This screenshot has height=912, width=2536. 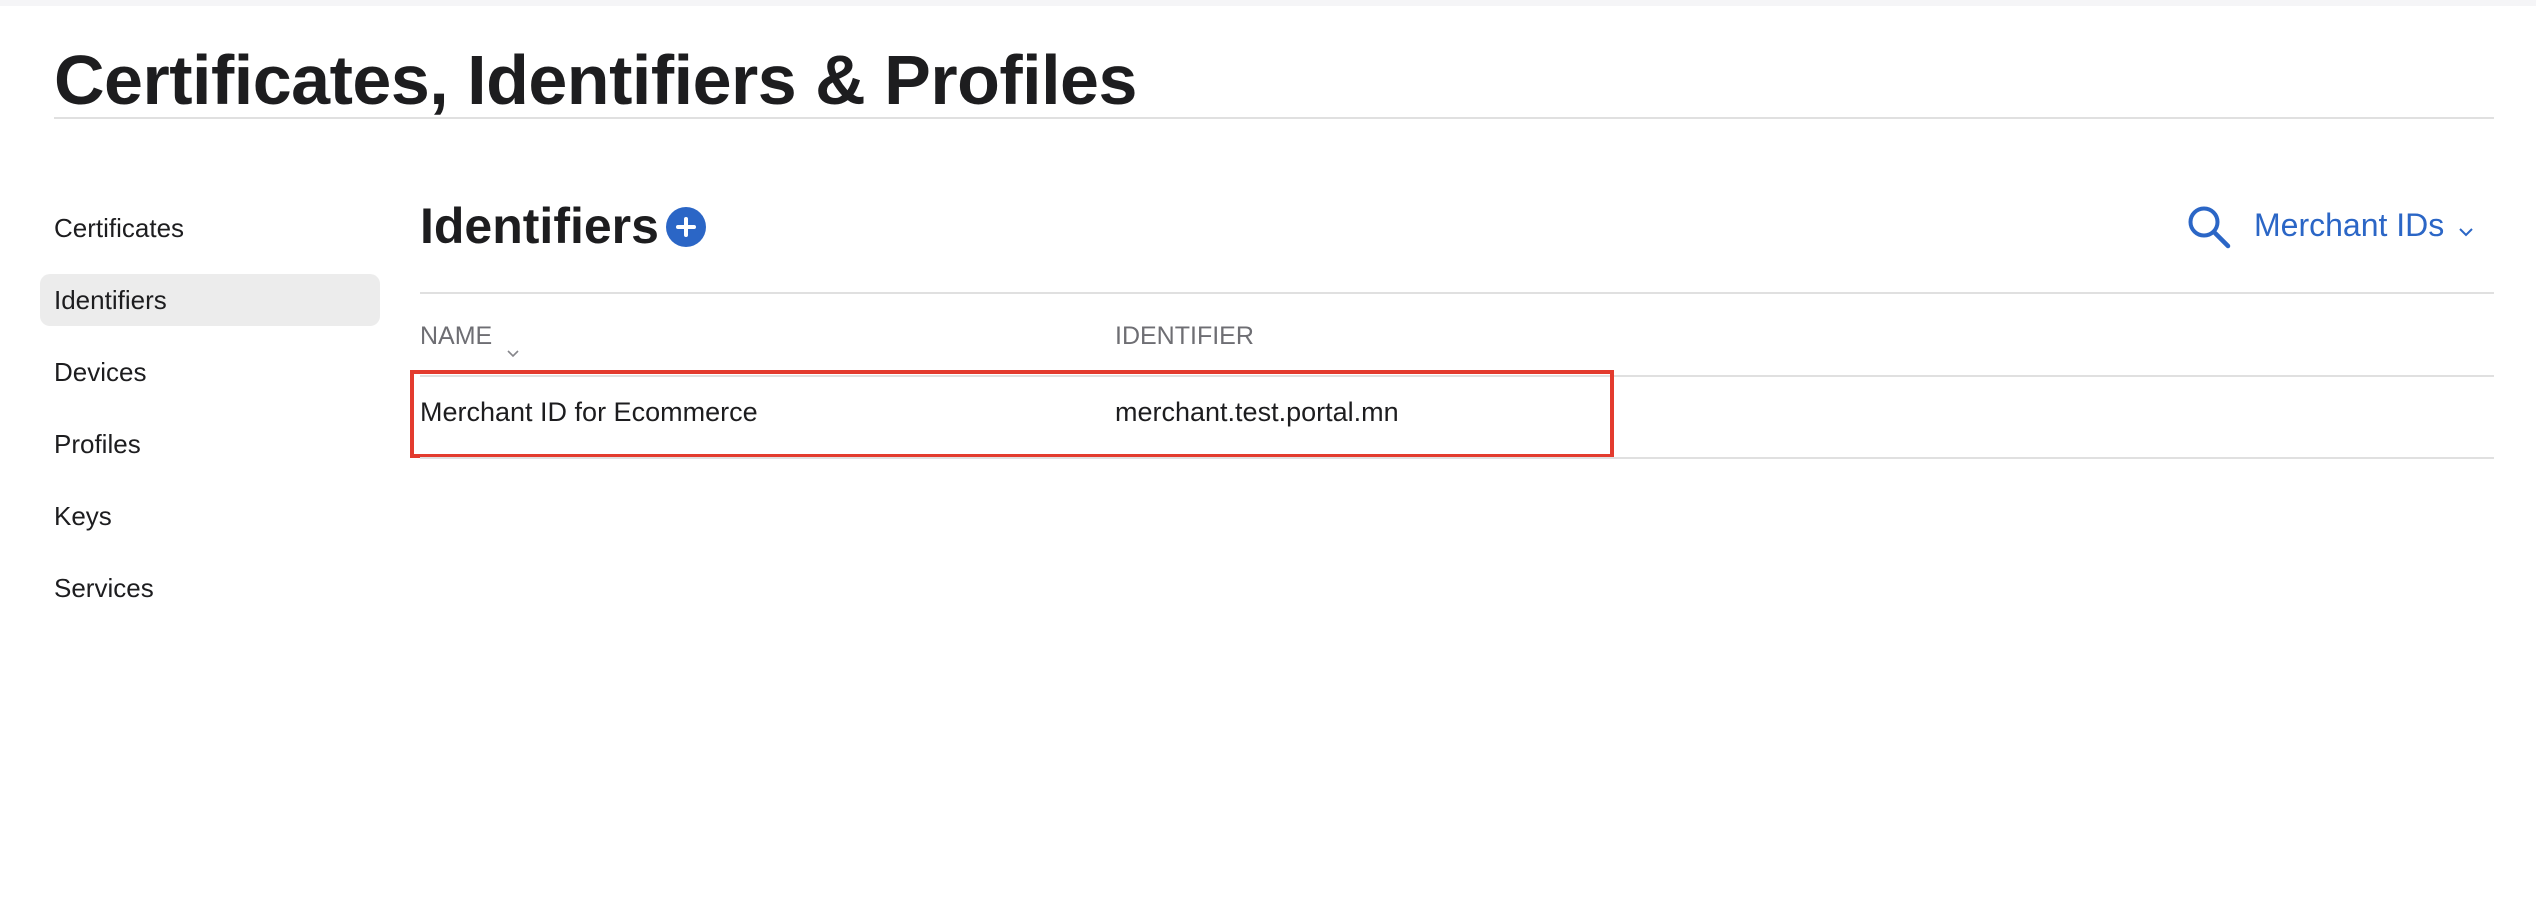 I want to click on section-title: Identifiers, so click(x=539, y=226).